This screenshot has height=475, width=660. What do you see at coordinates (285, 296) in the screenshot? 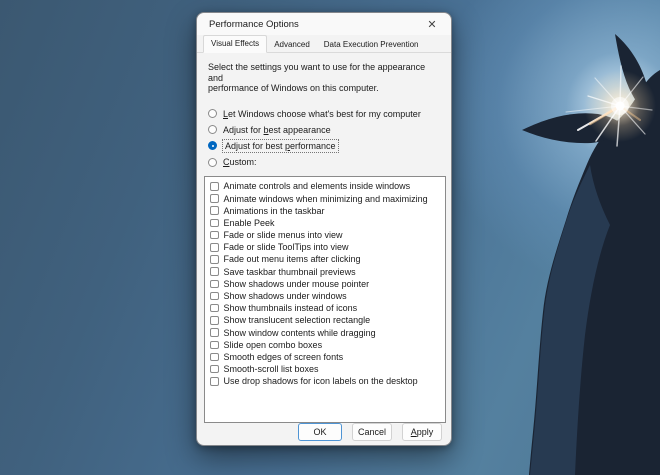
I see `checkbox-label: Show shadows under windows` at bounding box center [285, 296].